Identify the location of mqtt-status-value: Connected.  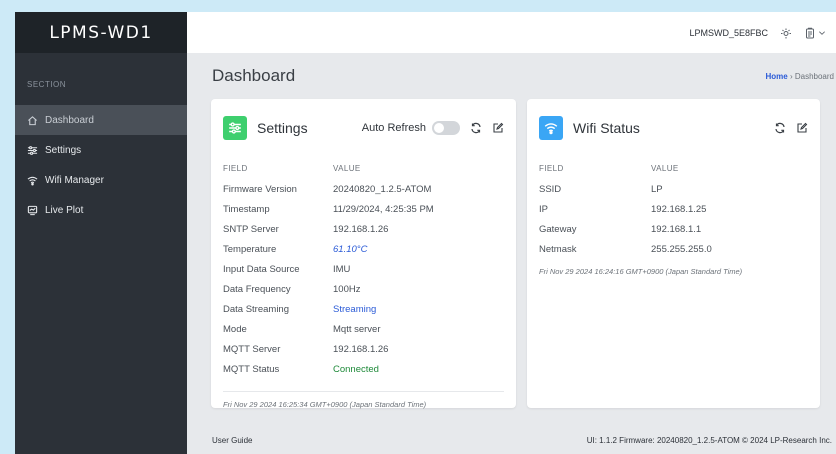
(356, 369).